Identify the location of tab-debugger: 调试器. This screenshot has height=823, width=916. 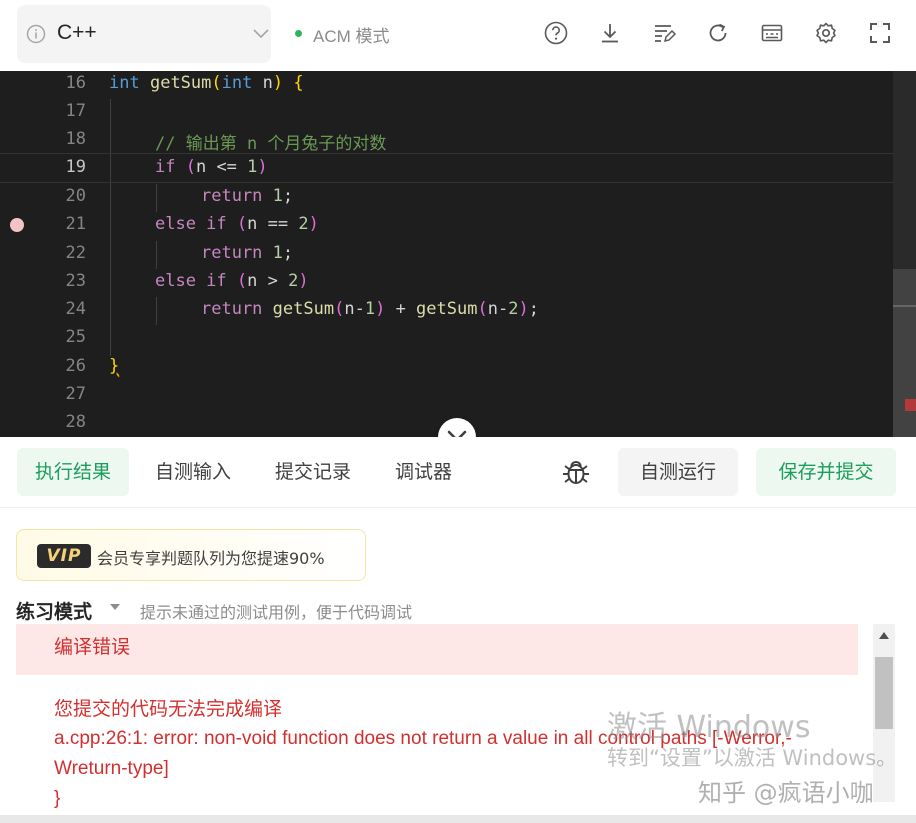
(423, 472).